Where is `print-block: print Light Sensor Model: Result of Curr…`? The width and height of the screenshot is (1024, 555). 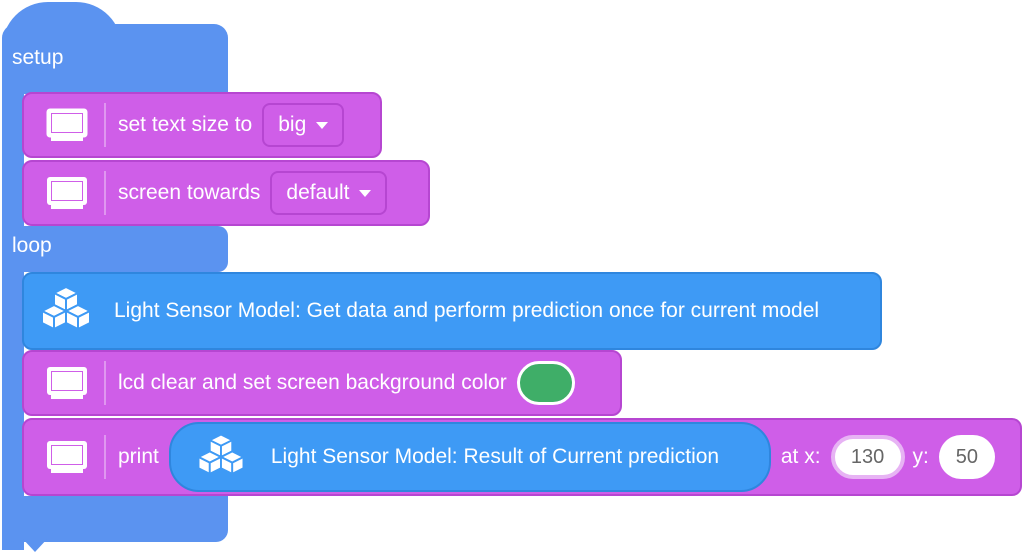
print-block: print Light Sensor Model: Result of Curr… is located at coordinates (522, 457).